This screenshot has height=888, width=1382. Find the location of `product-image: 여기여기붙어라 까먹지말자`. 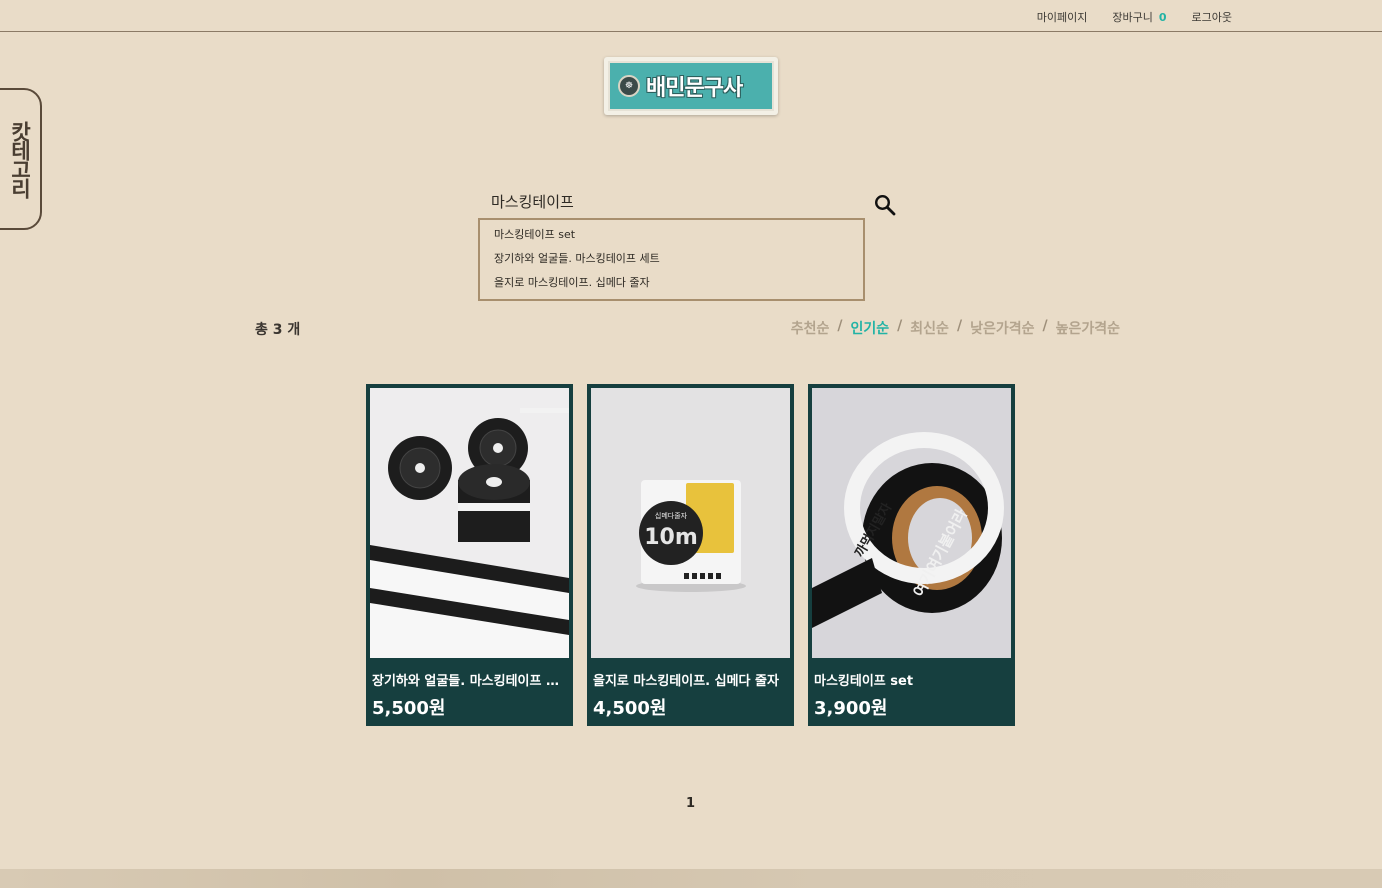

product-image: 여기여기붙어라 까먹지말자 is located at coordinates (911, 523).